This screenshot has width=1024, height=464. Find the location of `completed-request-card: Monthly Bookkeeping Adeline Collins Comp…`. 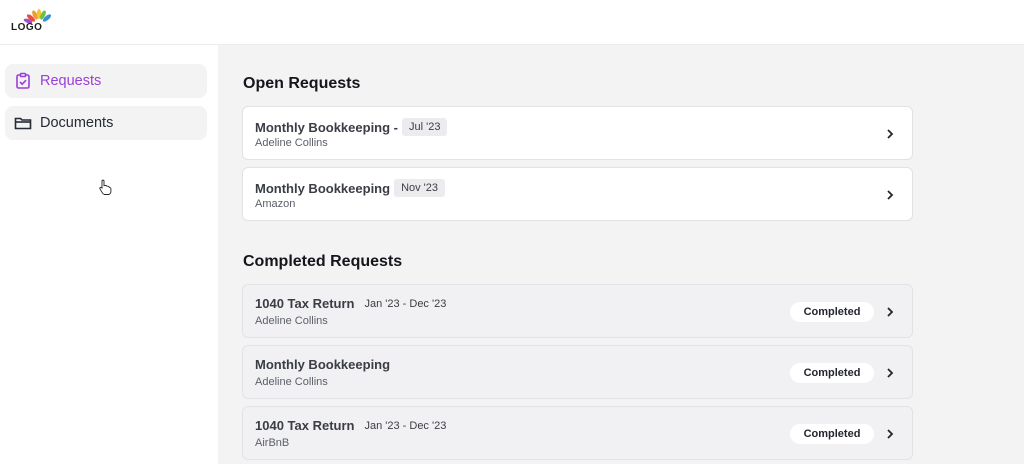

completed-request-card: Monthly Bookkeeping Adeline Collins Comp… is located at coordinates (577, 372).